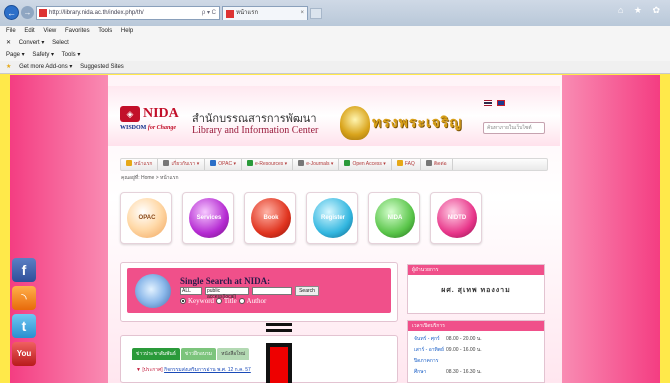 Image resolution: width=670 pixels, height=383 pixels. I want to click on director-heading: ผู้อำนวยการ, so click(476, 270).